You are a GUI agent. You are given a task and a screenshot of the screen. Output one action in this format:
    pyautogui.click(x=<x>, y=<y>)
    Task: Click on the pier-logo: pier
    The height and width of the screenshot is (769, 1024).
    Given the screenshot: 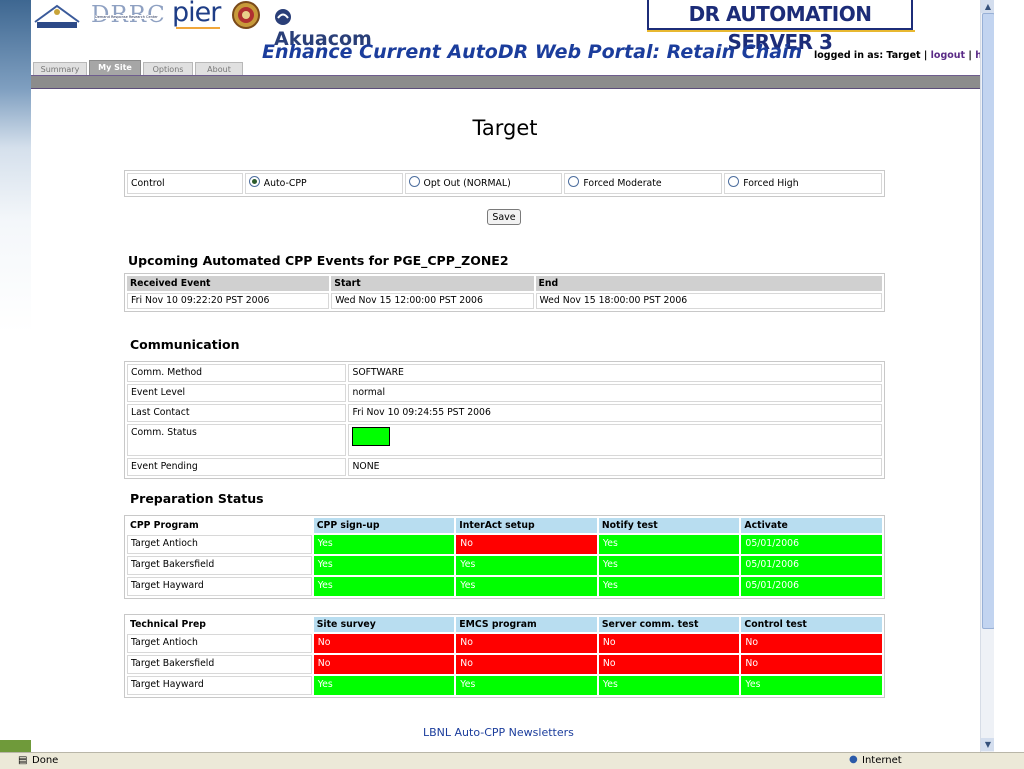 What is the action you would take?
    pyautogui.click(x=198, y=15)
    